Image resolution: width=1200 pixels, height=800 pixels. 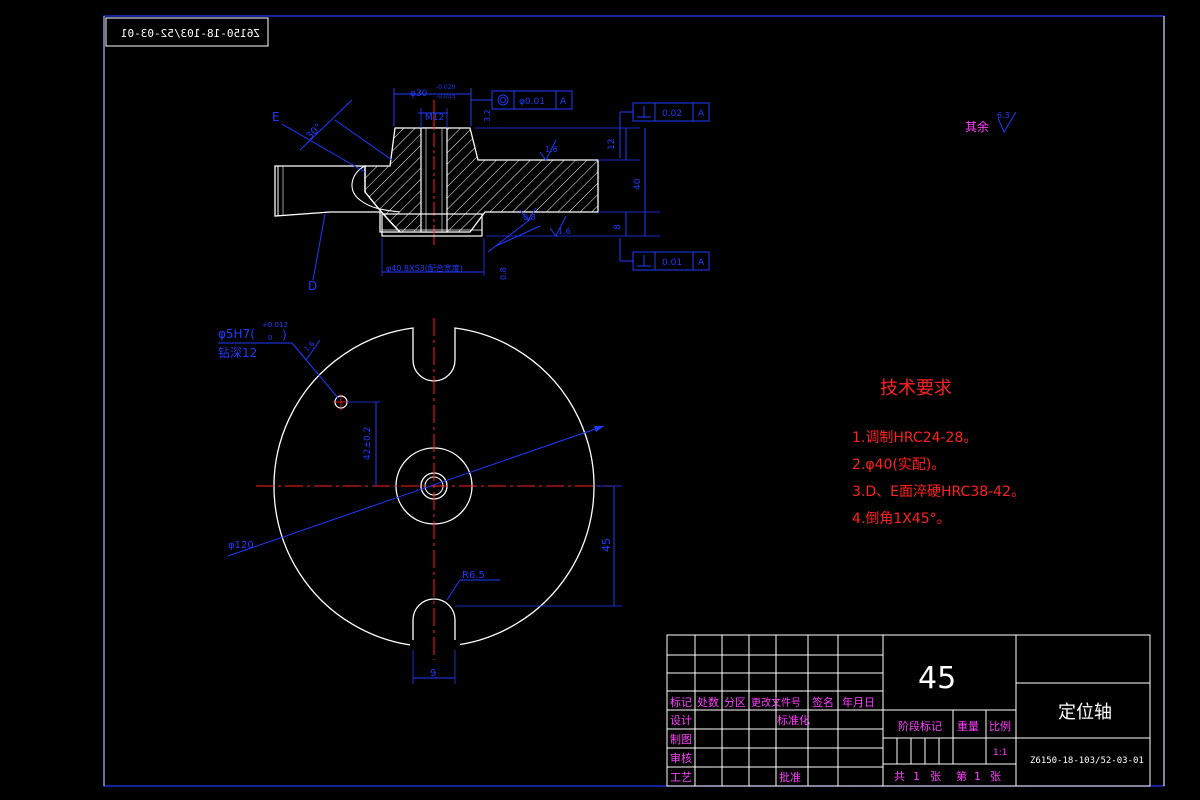 I want to click on svg-text: 12, so click(x=612, y=144).